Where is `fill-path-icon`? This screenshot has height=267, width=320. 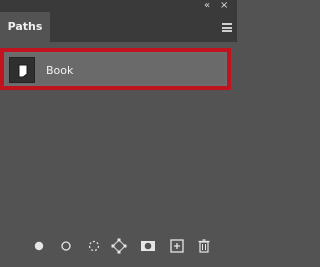
fill-path-icon is located at coordinates (39, 246).